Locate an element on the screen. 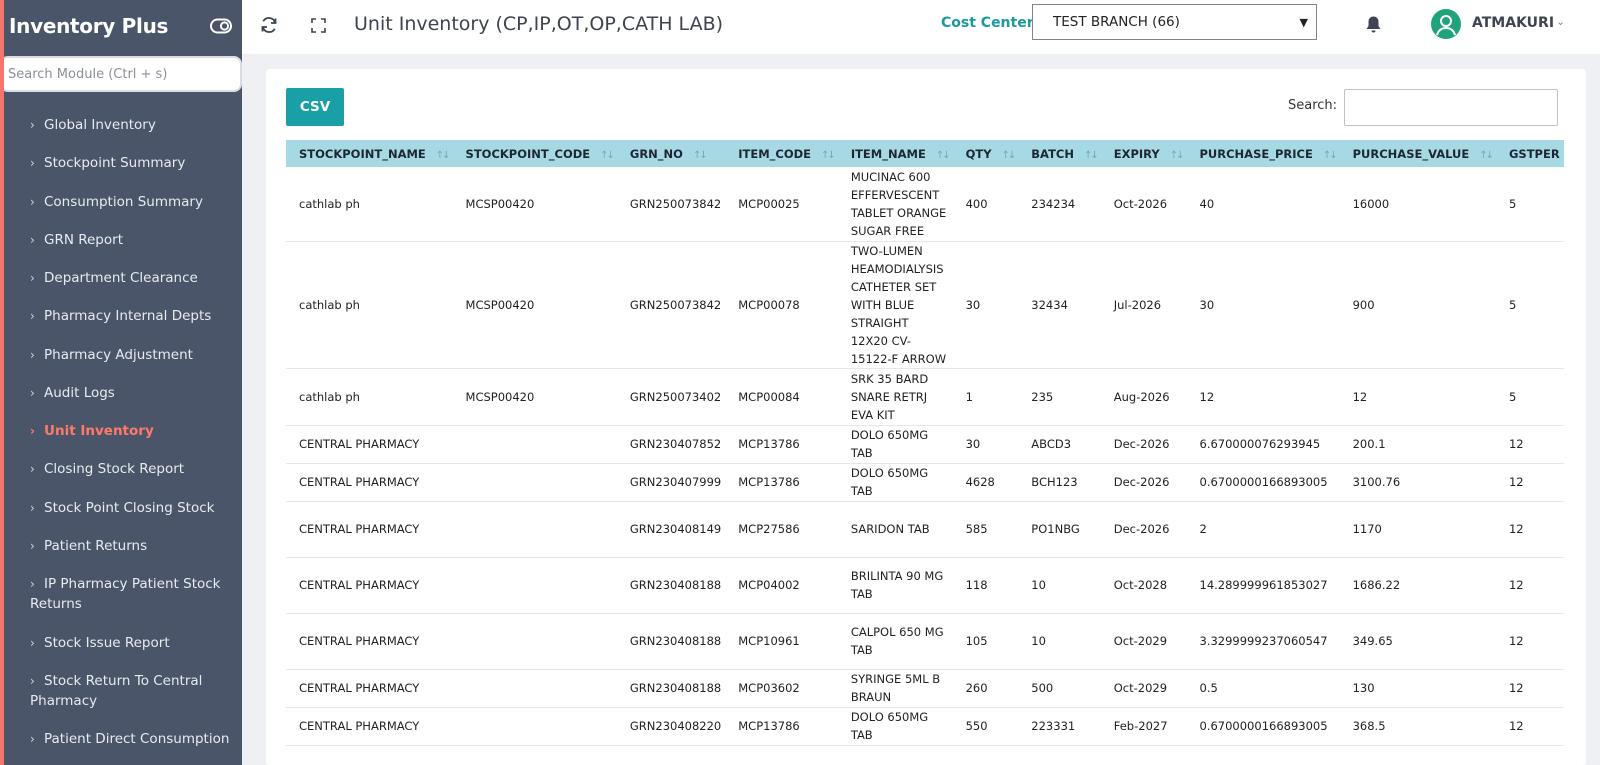  sidebar-item-audit-logs: › Audit Logs is located at coordinates (123, 393).